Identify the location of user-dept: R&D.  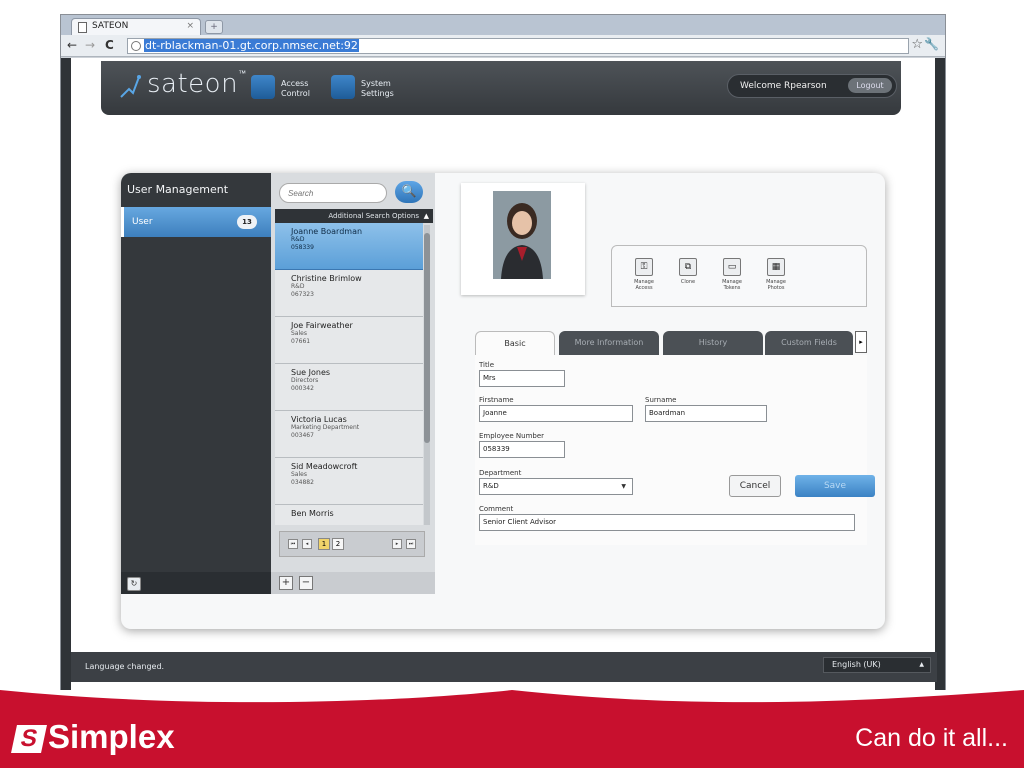
(298, 286).